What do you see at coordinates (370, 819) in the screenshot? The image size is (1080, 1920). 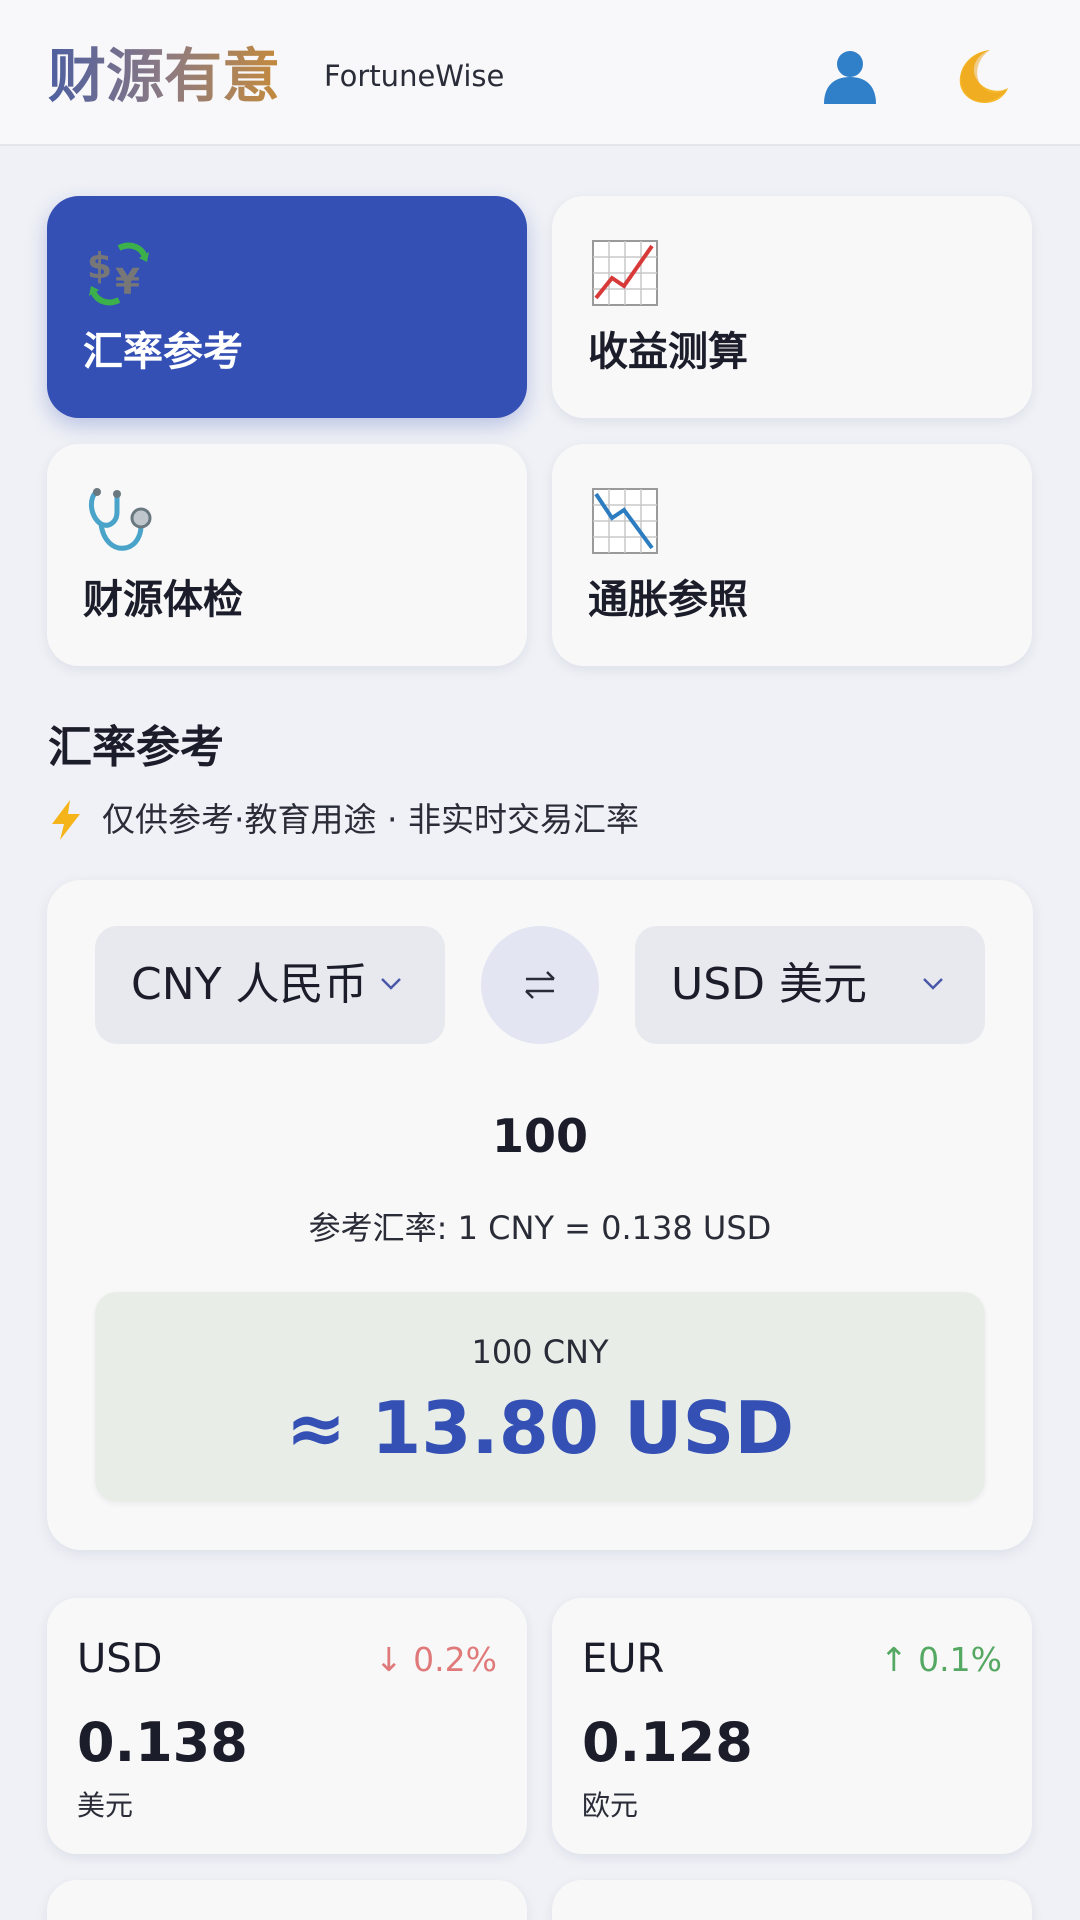 I see `disclaimer-text: 仅供参考·教育用途 · 非实时交易汇率` at bounding box center [370, 819].